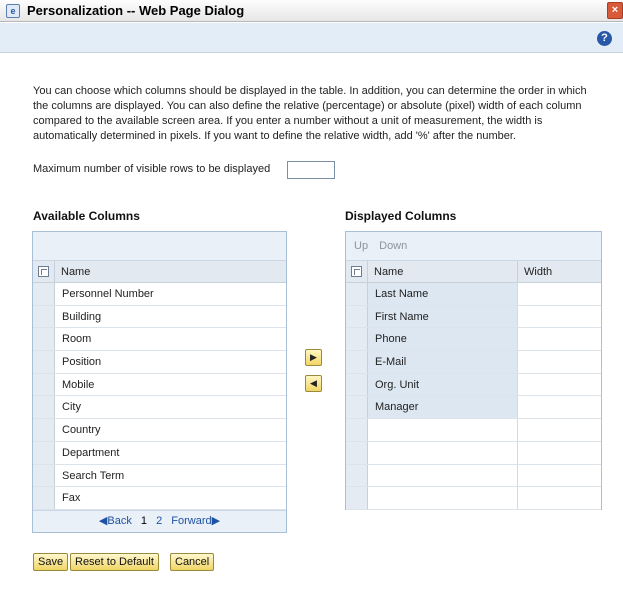 The image size is (623, 595). Describe the element at coordinates (82, 362) in the screenshot. I see `available-row-name: Position` at that location.